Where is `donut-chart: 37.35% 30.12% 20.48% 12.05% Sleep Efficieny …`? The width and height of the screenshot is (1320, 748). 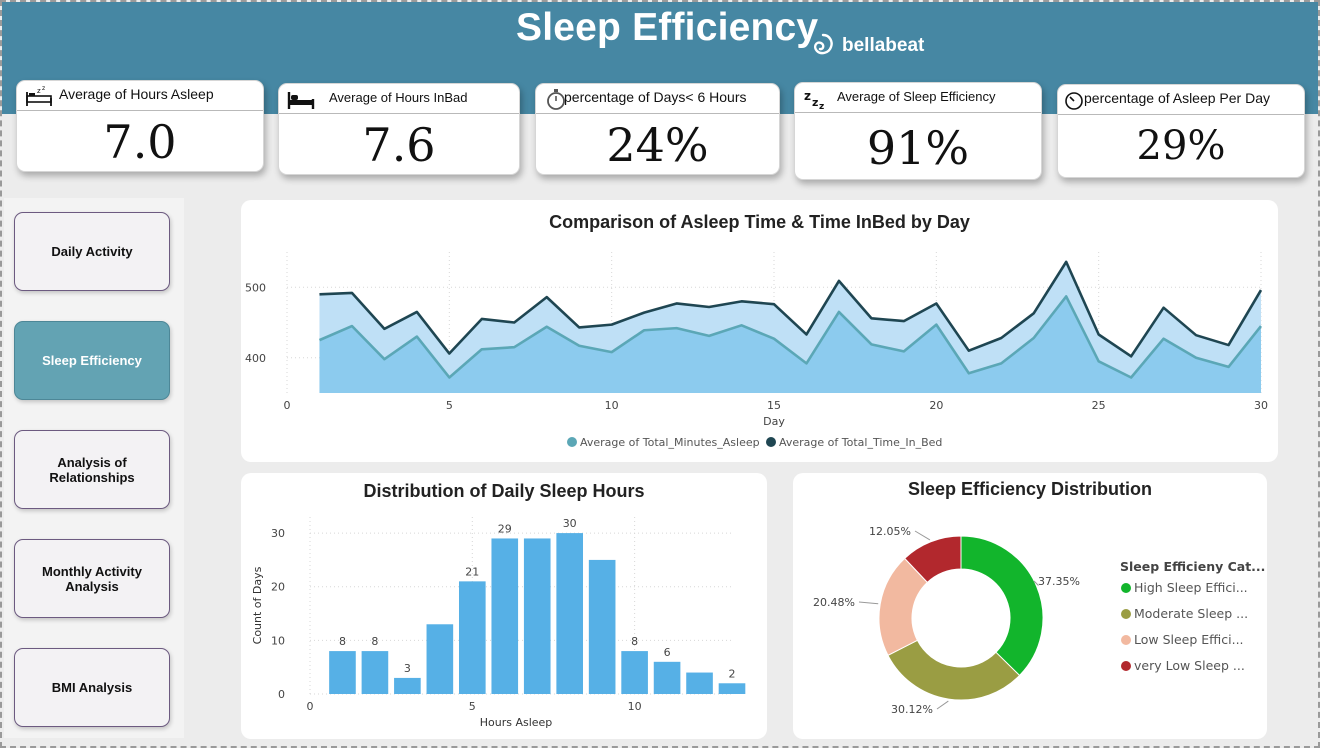
donut-chart: 37.35% 30.12% 20.48% 12.05% Sleep Efficieny … is located at coordinates (1039, 620).